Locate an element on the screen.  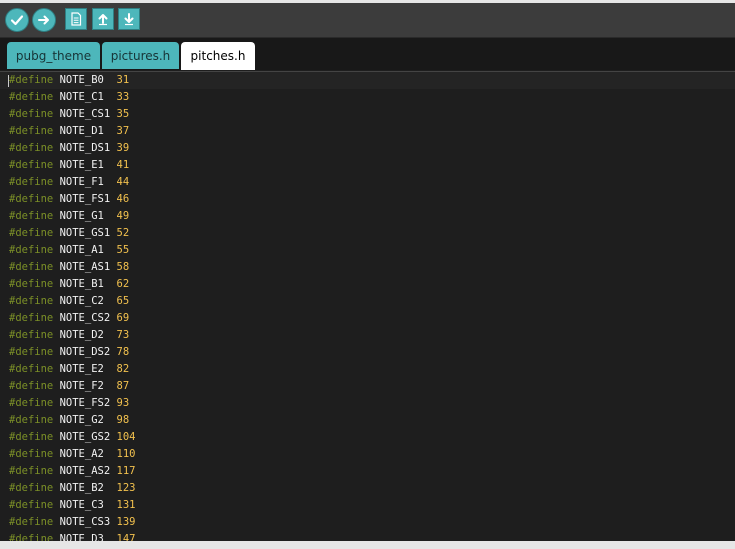
macro-value: 55 is located at coordinates (123, 250).